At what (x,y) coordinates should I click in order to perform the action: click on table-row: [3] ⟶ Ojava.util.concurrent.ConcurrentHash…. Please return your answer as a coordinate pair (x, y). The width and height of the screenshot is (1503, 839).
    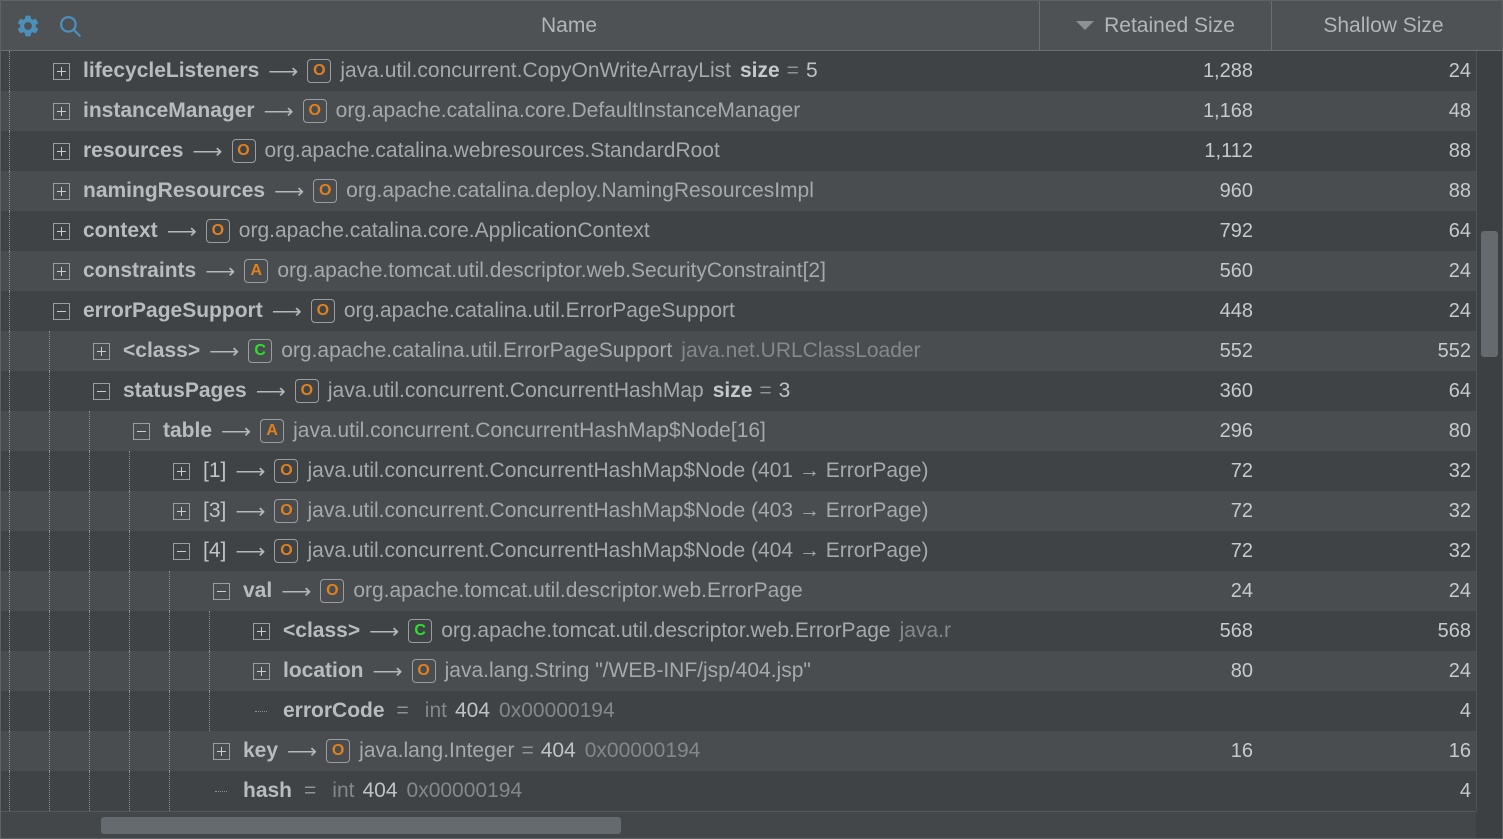
    Looking at the image, I should click on (751, 511).